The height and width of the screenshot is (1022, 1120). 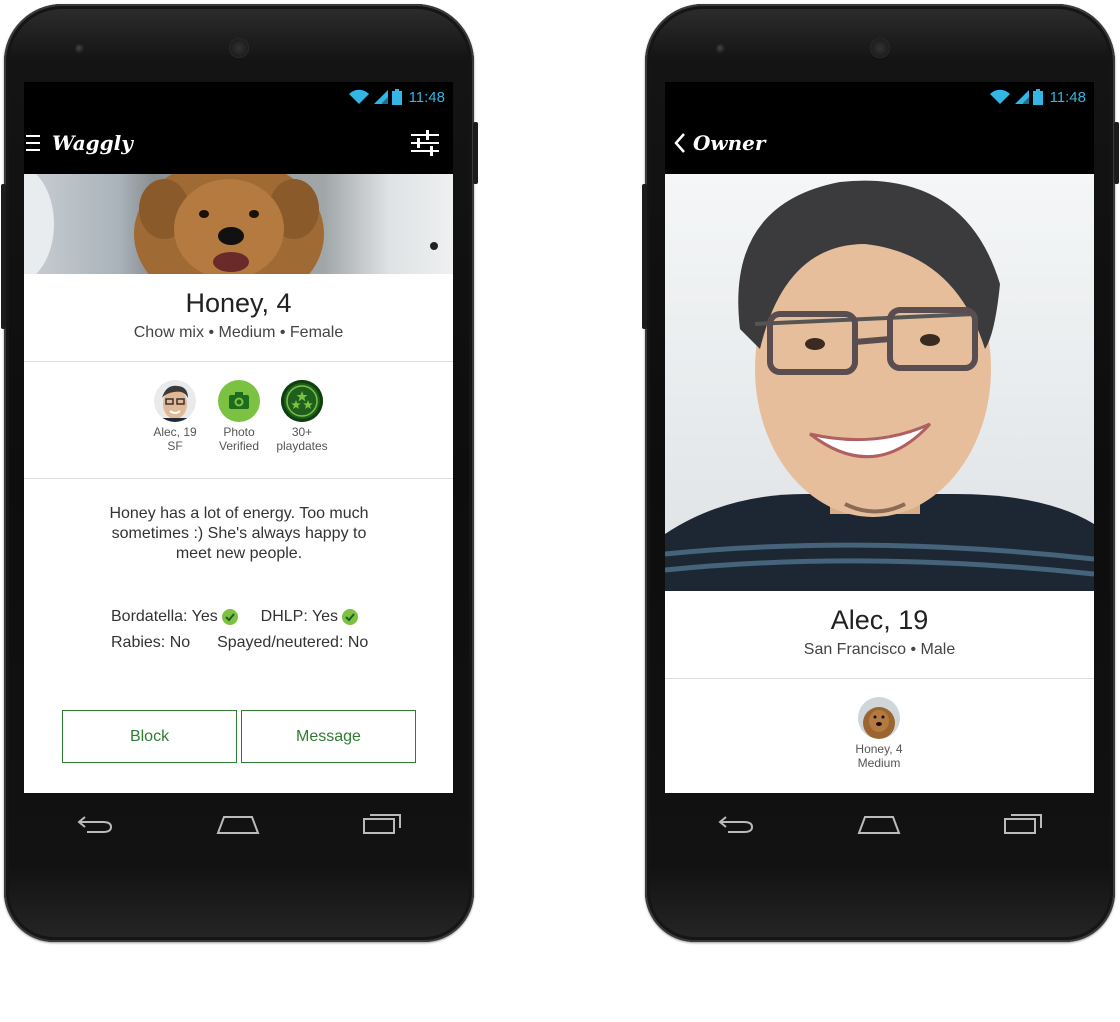 I want to click on dog-photo, so click(x=238, y=224).